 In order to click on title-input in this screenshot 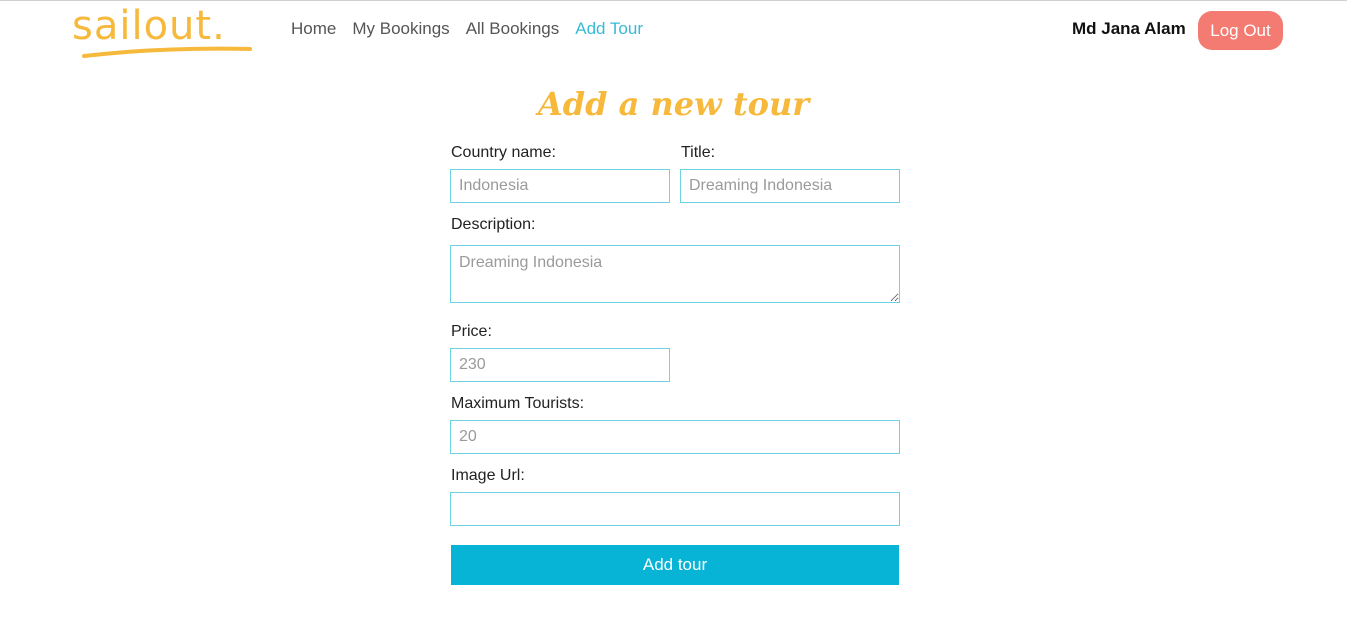, I will do `click(790, 186)`.